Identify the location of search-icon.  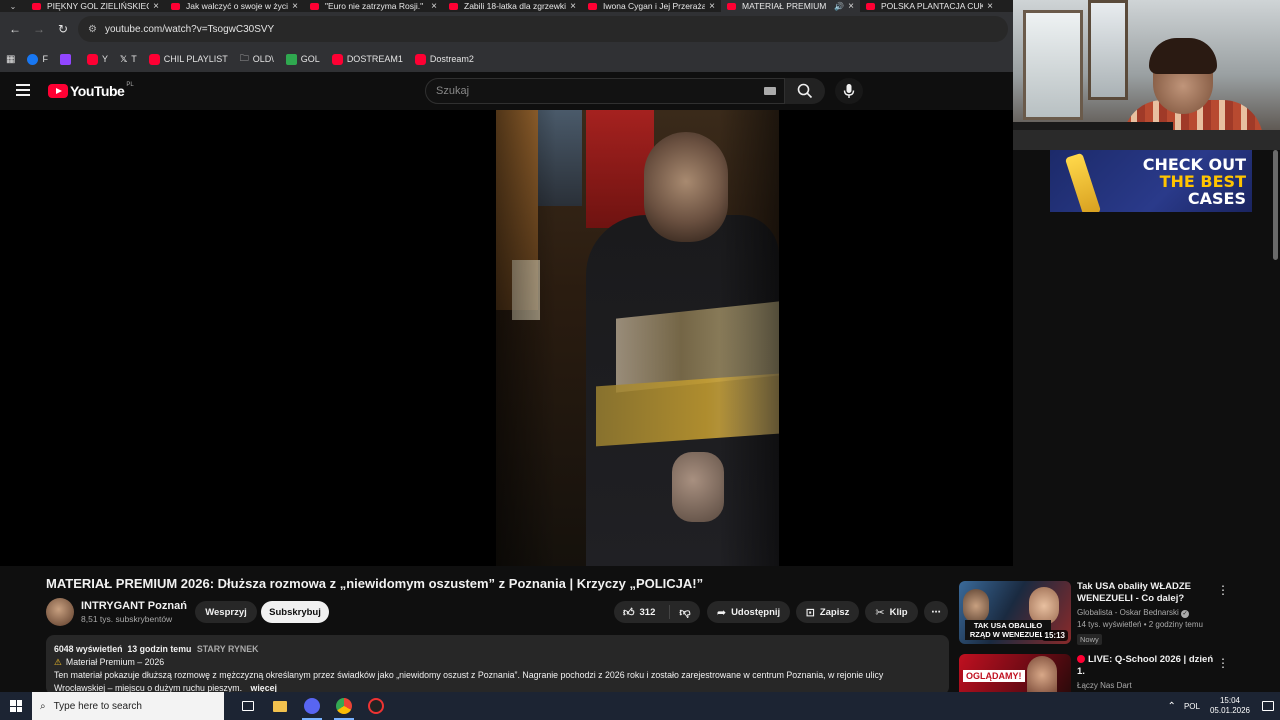
(805, 91).